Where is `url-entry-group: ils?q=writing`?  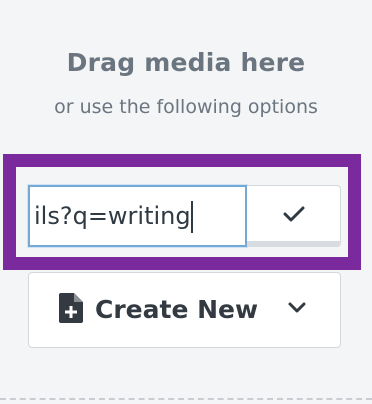
url-entry-group: ils?q=writing is located at coordinates (184, 216).